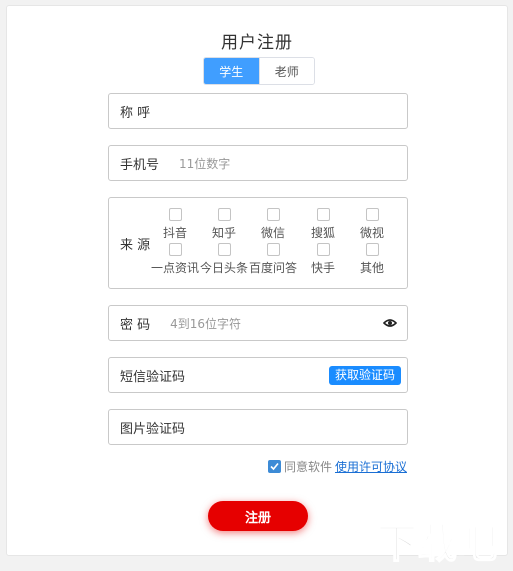  What do you see at coordinates (372, 224) in the screenshot?
I see `source-option-weishi: 微视` at bounding box center [372, 224].